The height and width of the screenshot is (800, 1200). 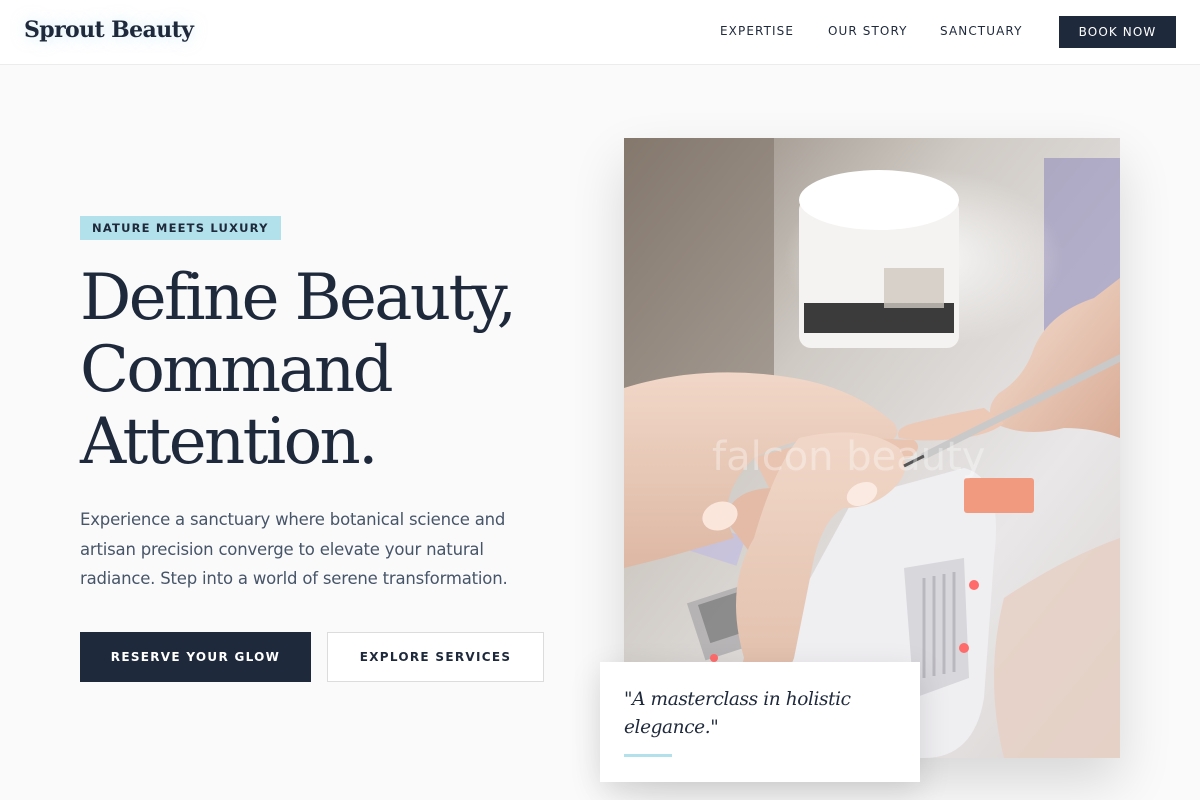 I want to click on explore-services-button: EXPLORE SERVICES, so click(x=435, y=657).